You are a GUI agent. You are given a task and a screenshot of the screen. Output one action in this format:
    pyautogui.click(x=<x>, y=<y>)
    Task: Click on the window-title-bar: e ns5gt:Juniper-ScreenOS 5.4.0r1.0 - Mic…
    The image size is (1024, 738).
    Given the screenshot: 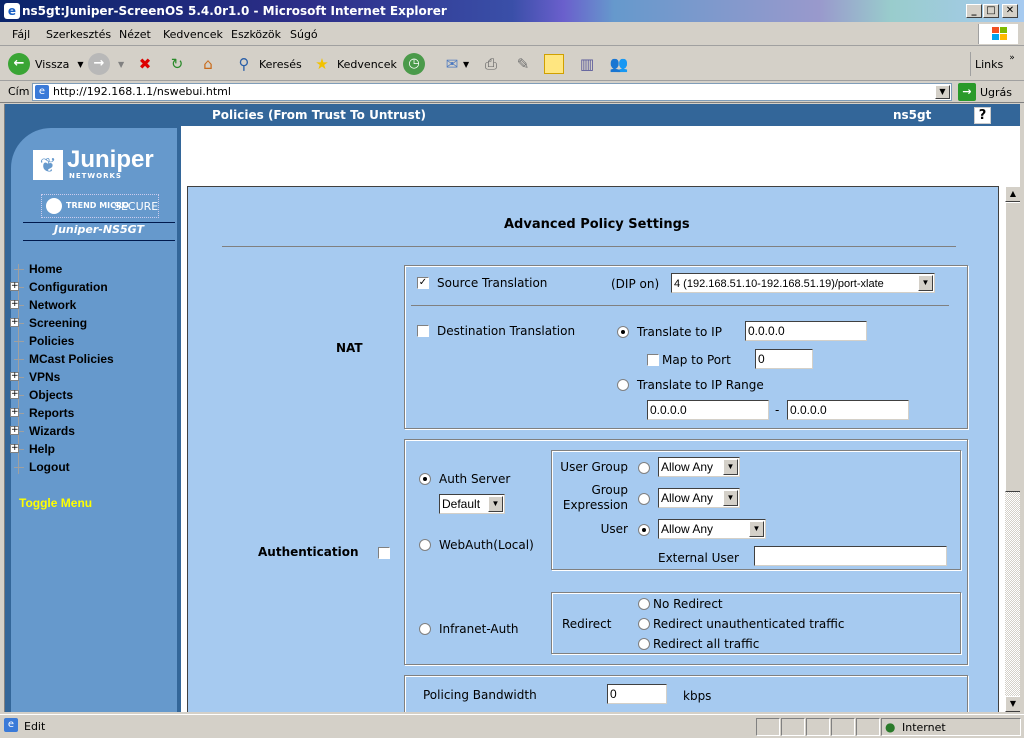 What is the action you would take?
    pyautogui.click(x=512, y=11)
    